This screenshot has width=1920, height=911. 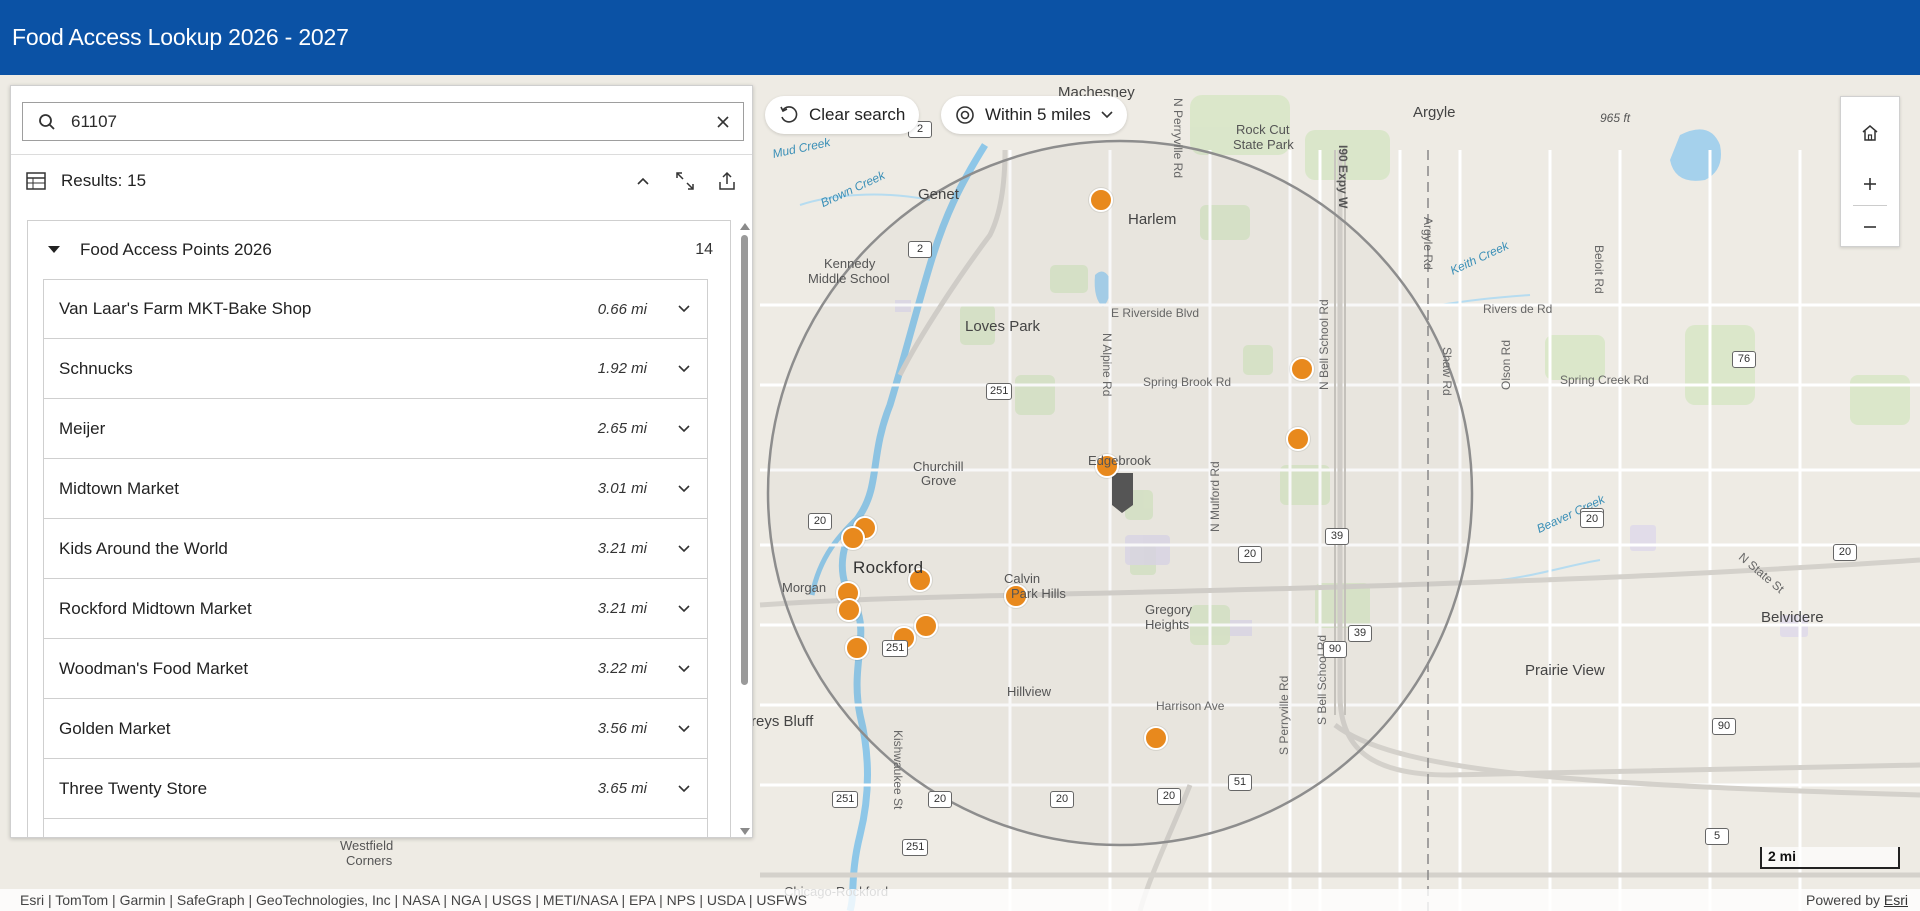 What do you see at coordinates (375, 429) in the screenshot?
I see `result-item: Meijer 2.65 mi` at bounding box center [375, 429].